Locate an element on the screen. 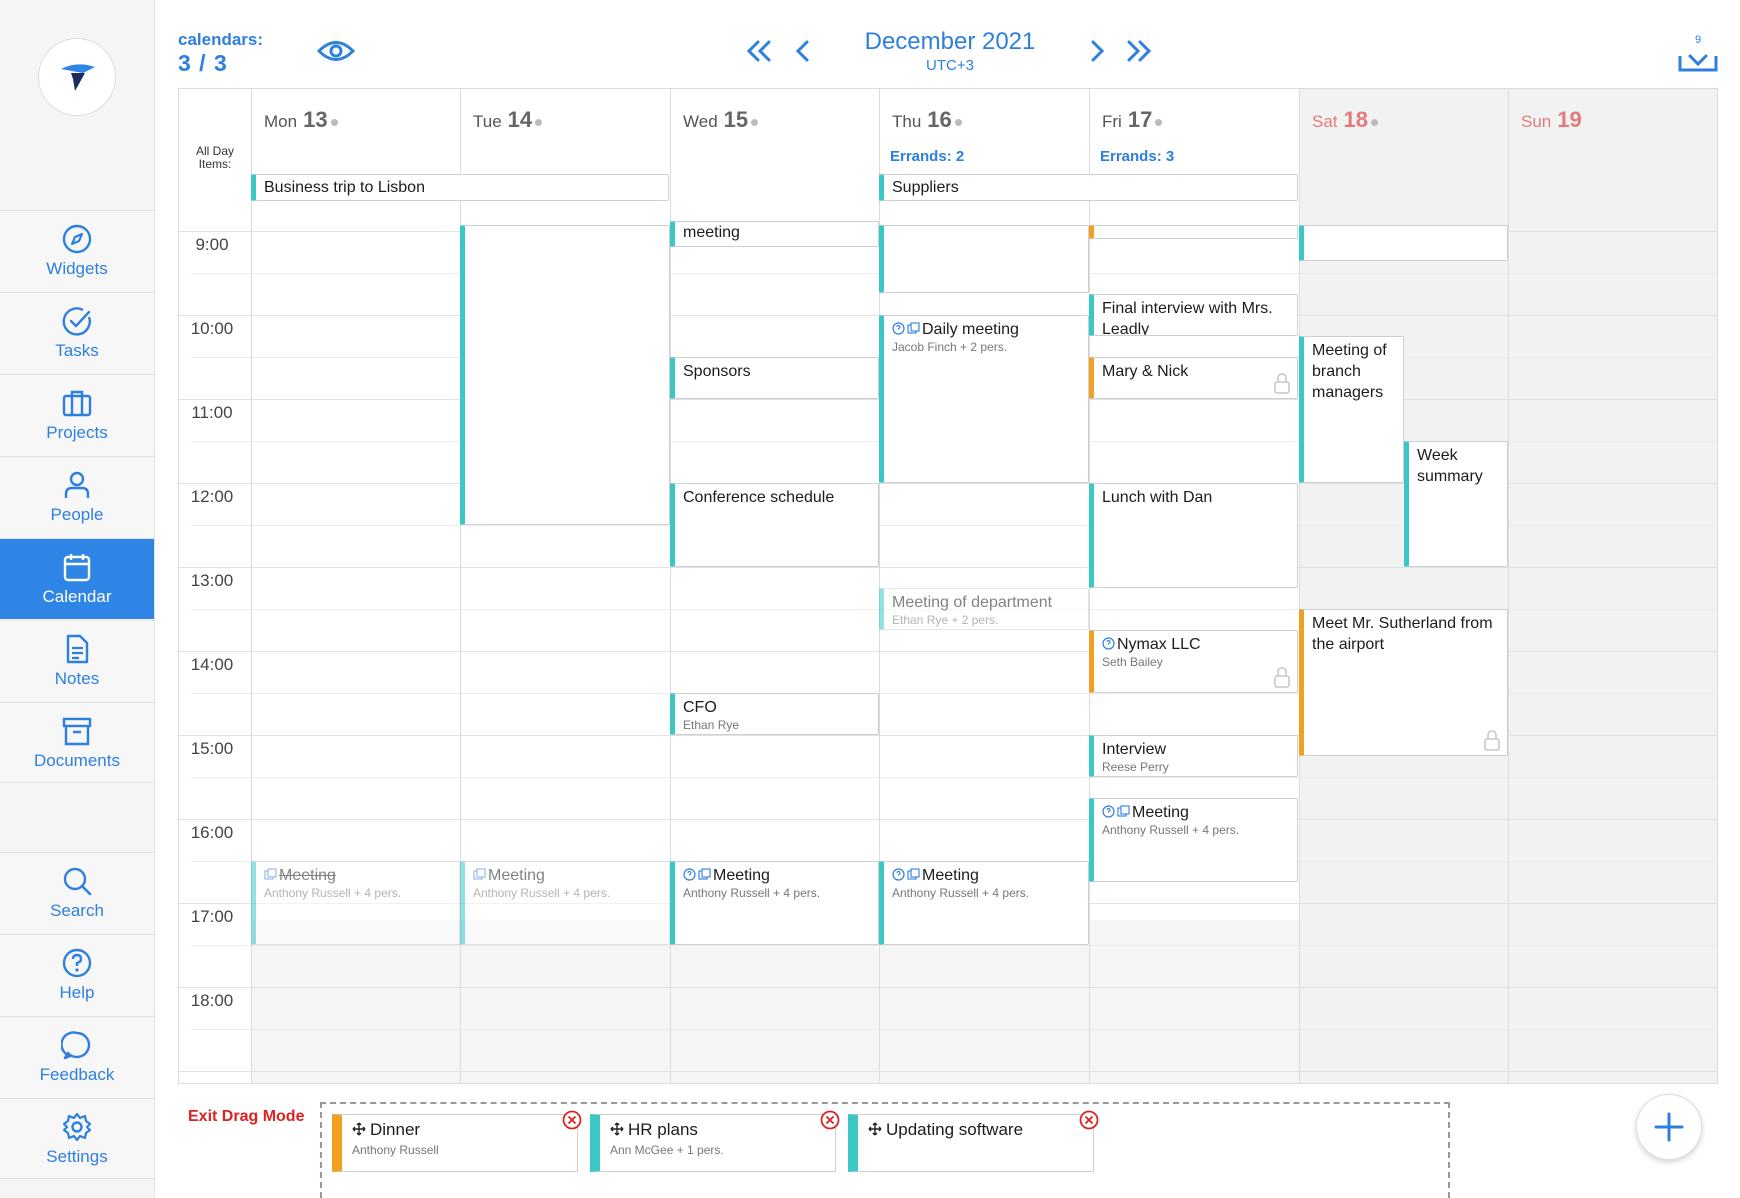 The width and height of the screenshot is (1740, 1198). event-block: Sponsors is located at coordinates (774, 378).